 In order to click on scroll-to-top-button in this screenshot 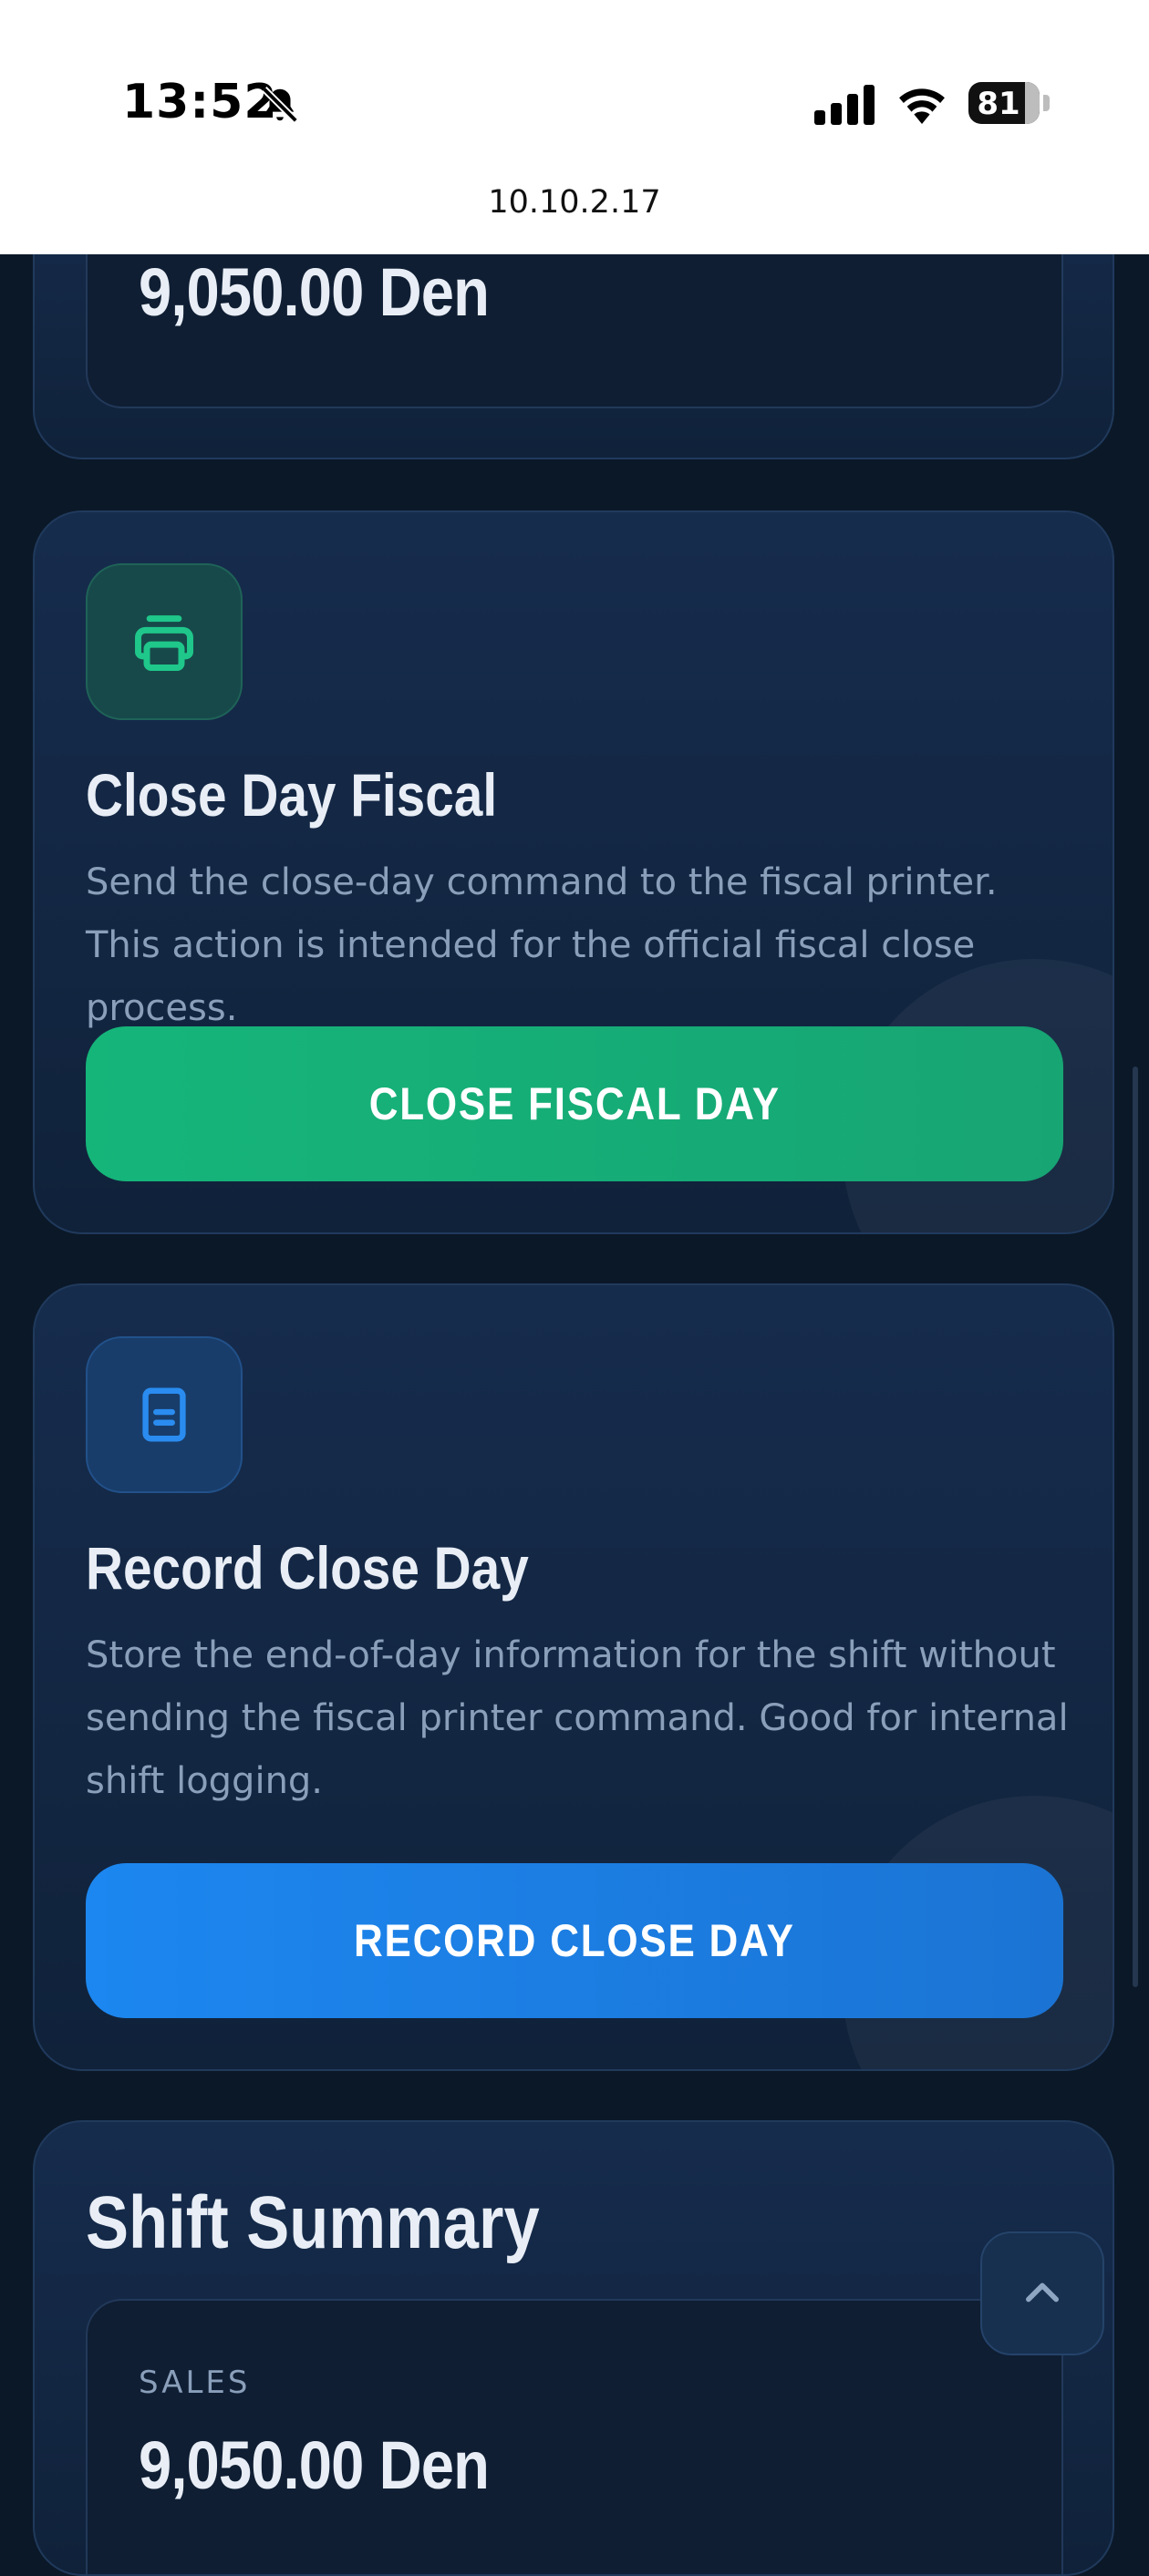, I will do `click(1042, 2293)`.